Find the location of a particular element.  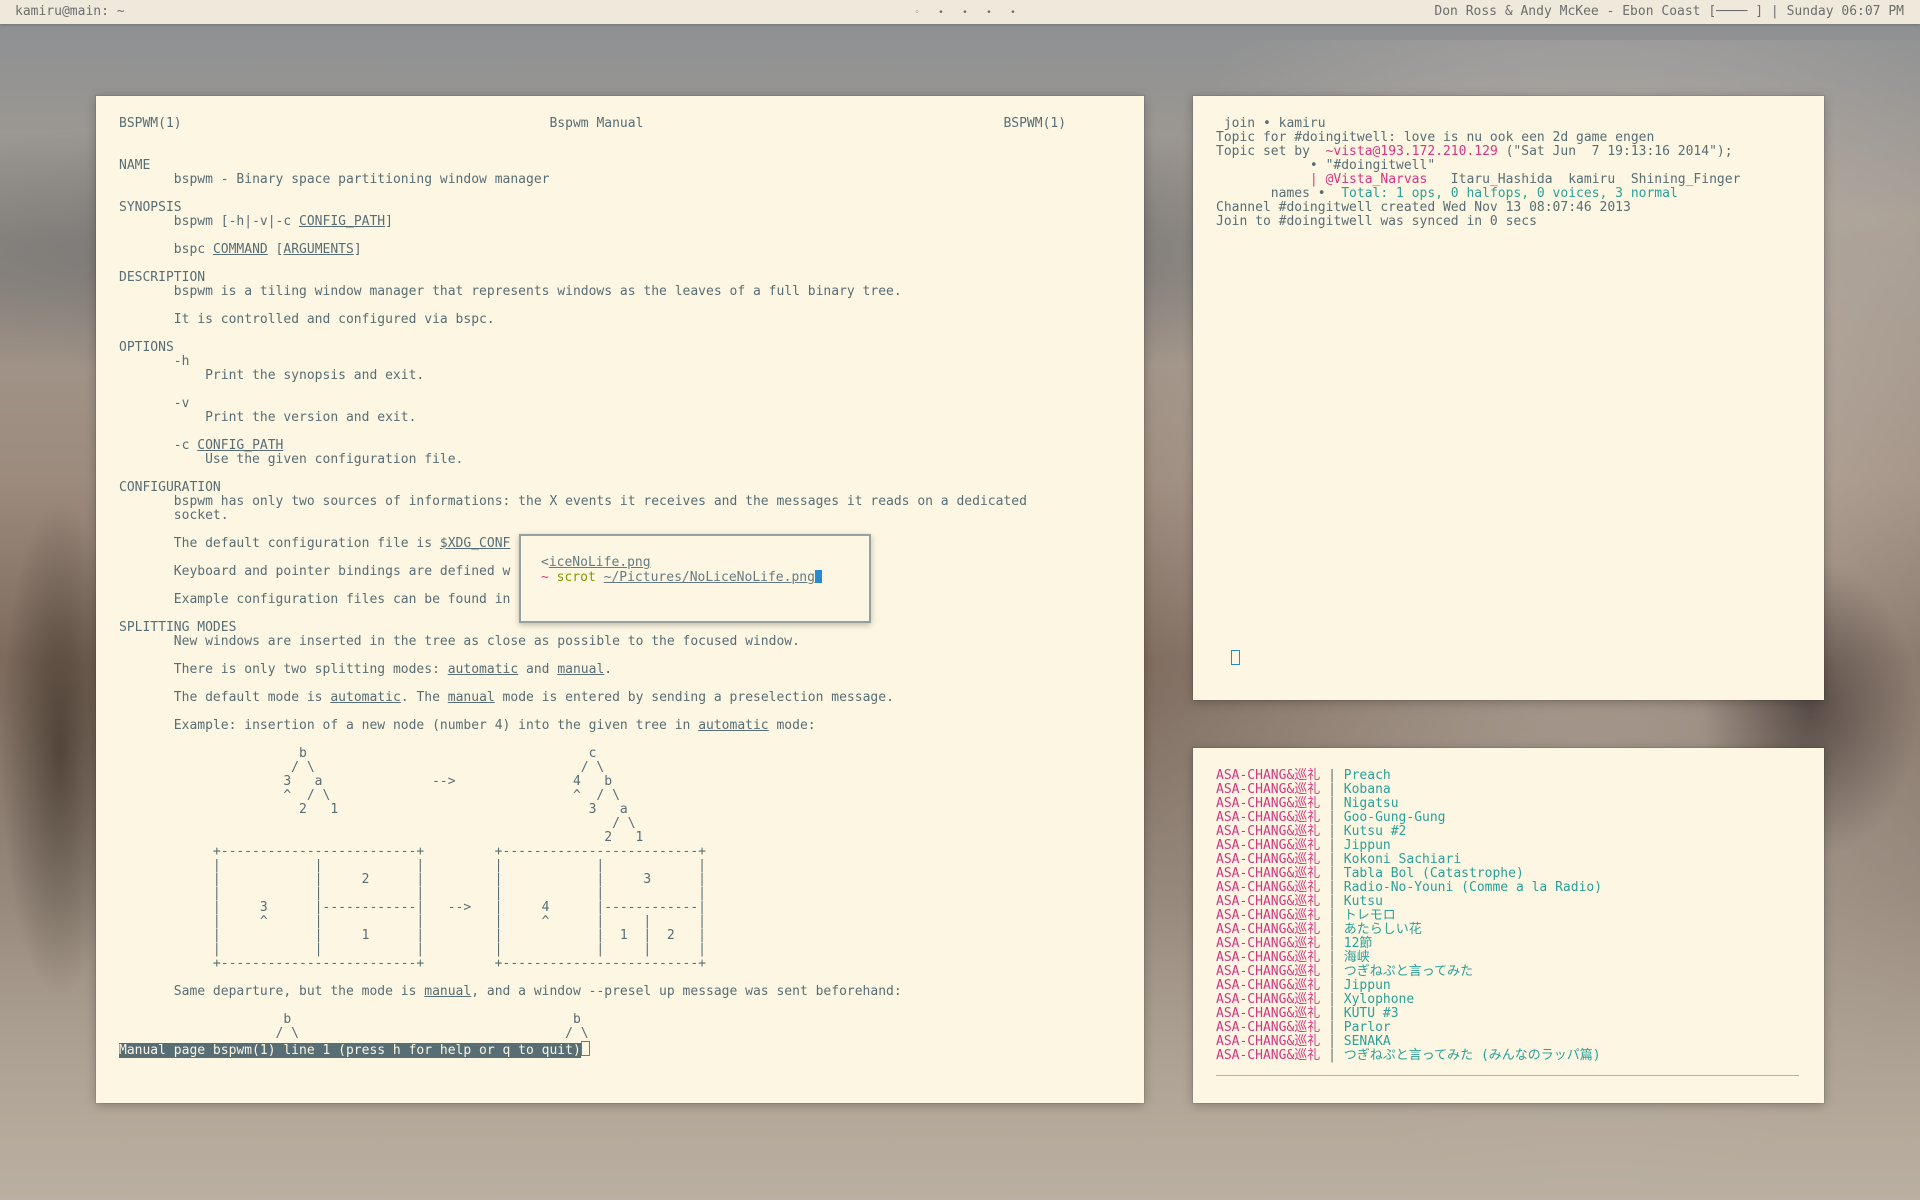

playlist-row: ASA-CHANG&巡礼 | Preach is located at coordinates (1409, 776).